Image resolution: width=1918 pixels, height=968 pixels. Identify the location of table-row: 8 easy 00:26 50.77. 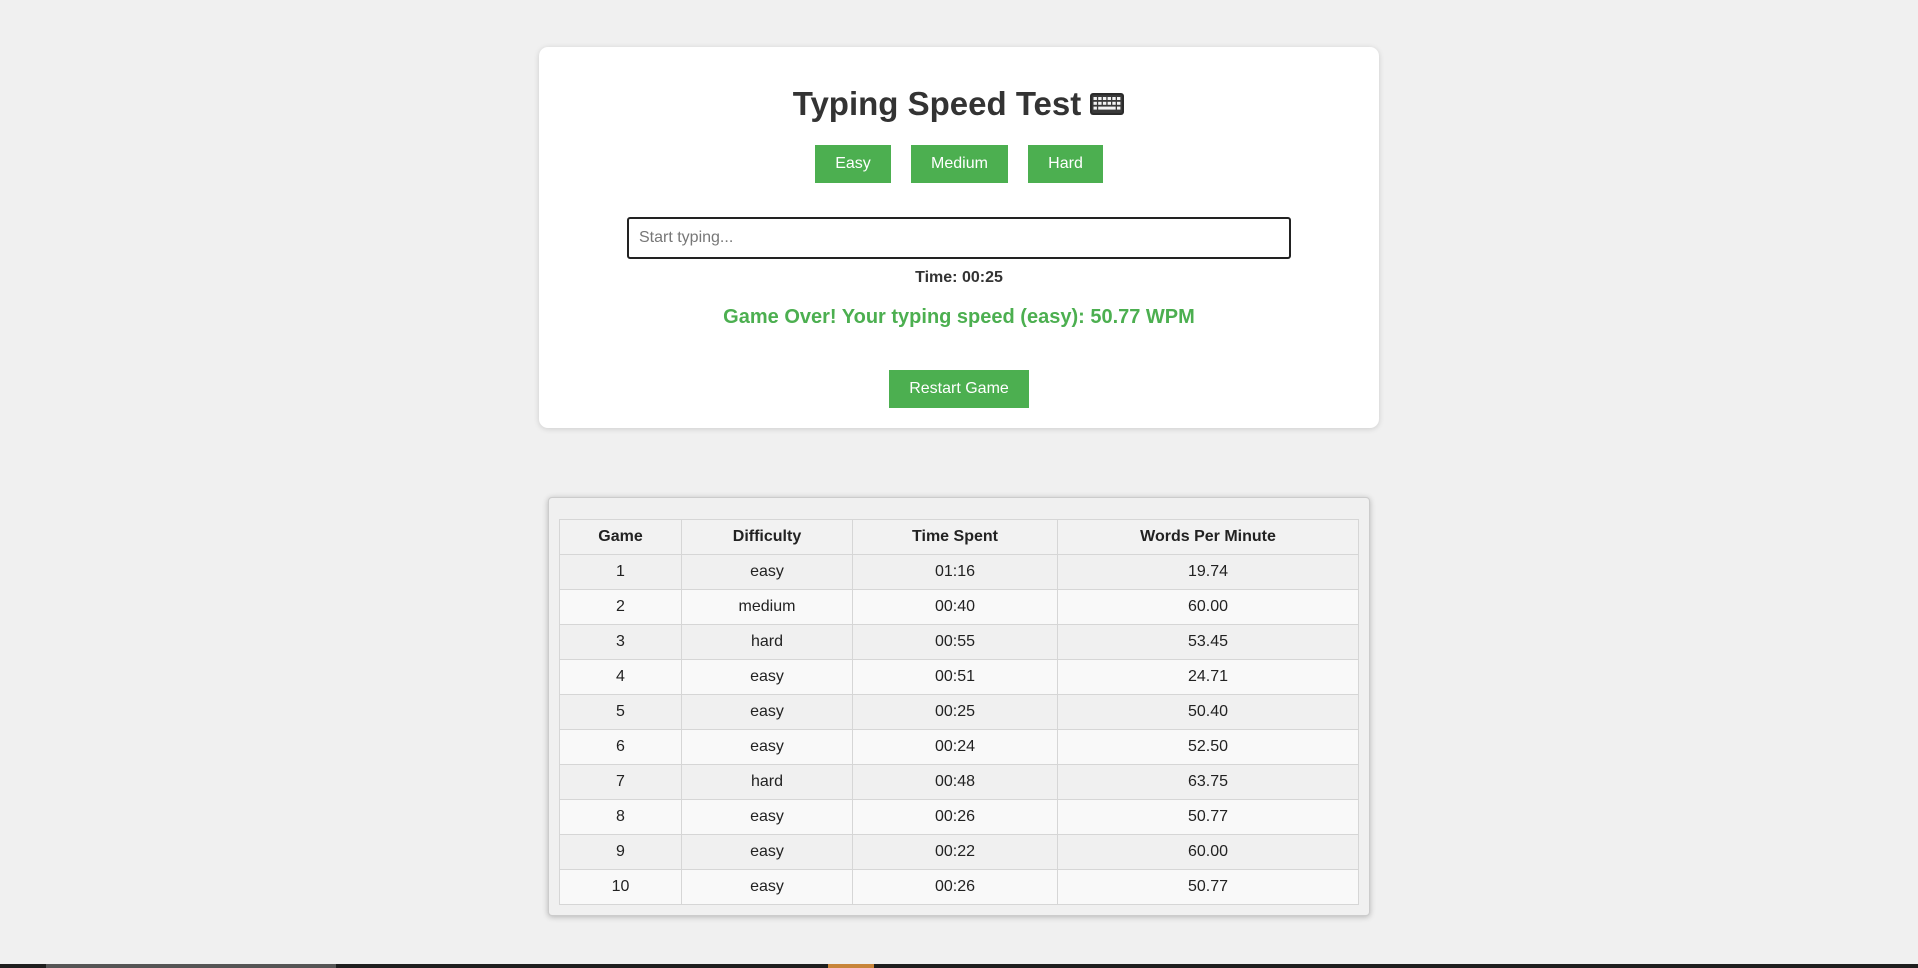
(959, 817).